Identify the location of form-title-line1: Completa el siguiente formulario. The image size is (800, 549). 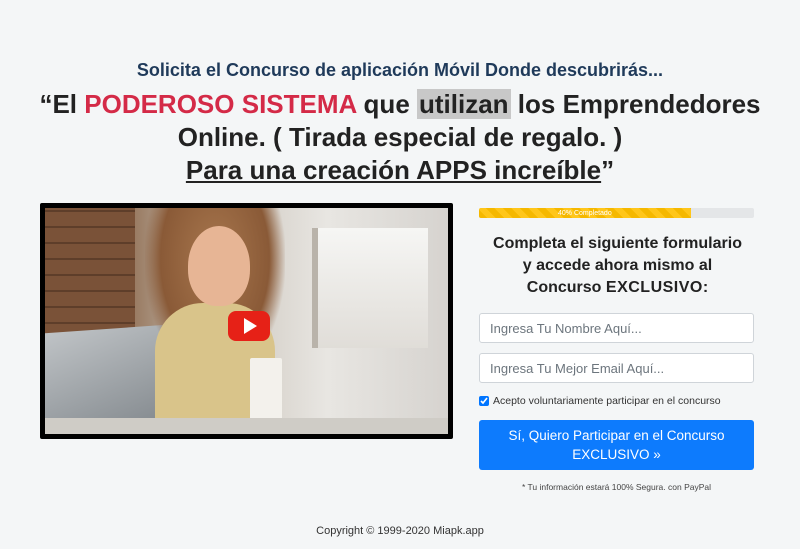
(617, 243).